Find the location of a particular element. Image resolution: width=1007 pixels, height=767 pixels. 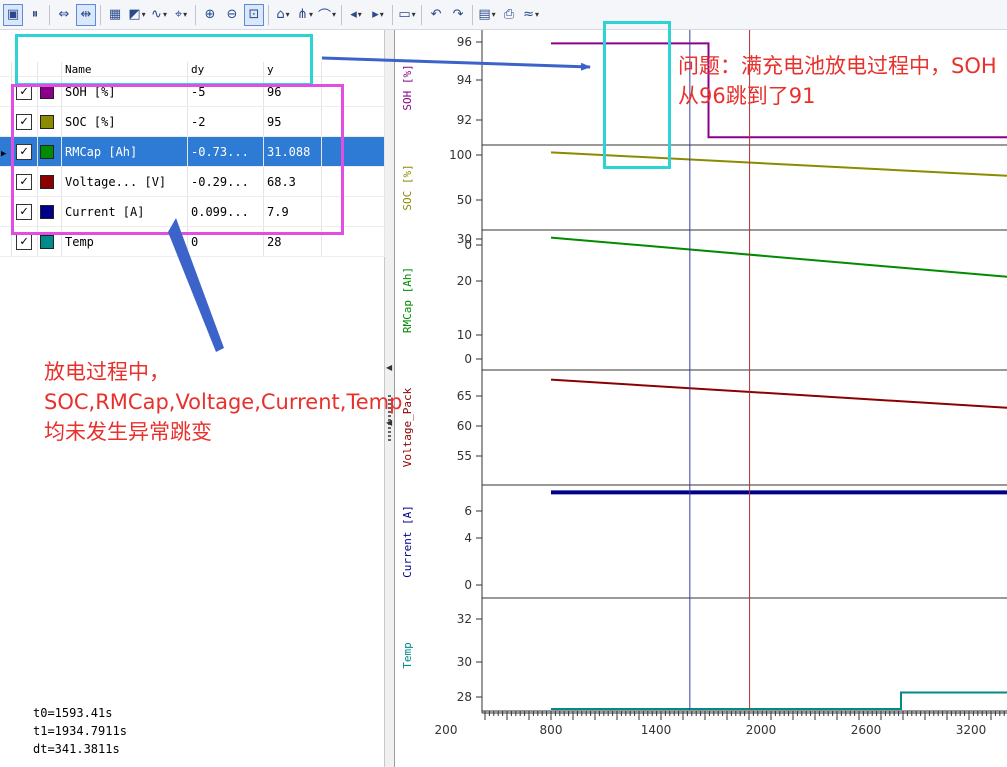

arrow-to-soh-jump is located at coordinates (456, 63).